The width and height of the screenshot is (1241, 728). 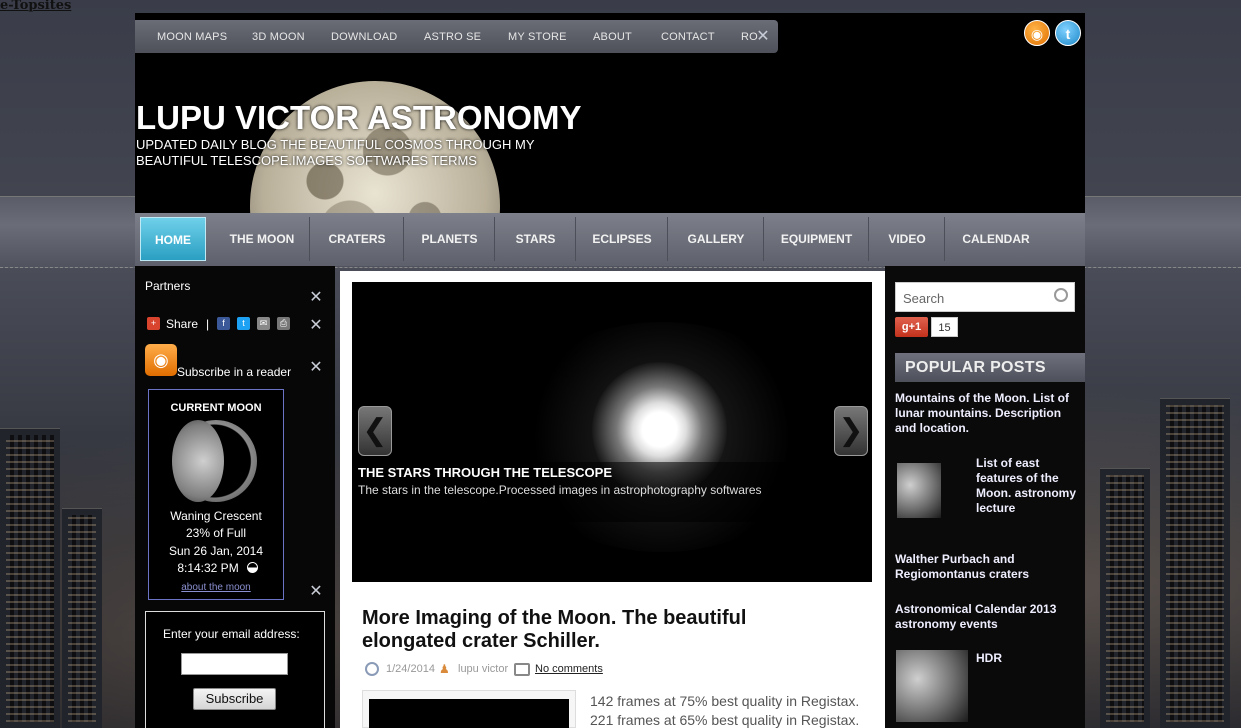 What do you see at coordinates (688, 37) in the screenshot?
I see `top-nav-contact: CONTACT` at bounding box center [688, 37].